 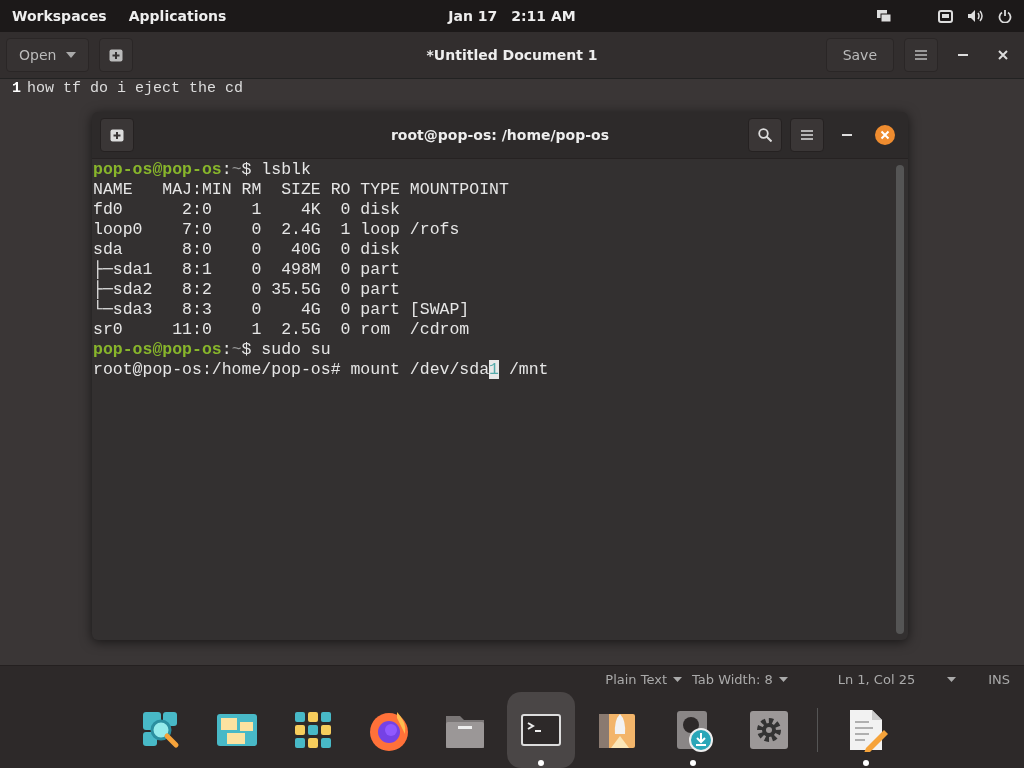 What do you see at coordinates (177, 16) in the screenshot?
I see `applications-button: Applications` at bounding box center [177, 16].